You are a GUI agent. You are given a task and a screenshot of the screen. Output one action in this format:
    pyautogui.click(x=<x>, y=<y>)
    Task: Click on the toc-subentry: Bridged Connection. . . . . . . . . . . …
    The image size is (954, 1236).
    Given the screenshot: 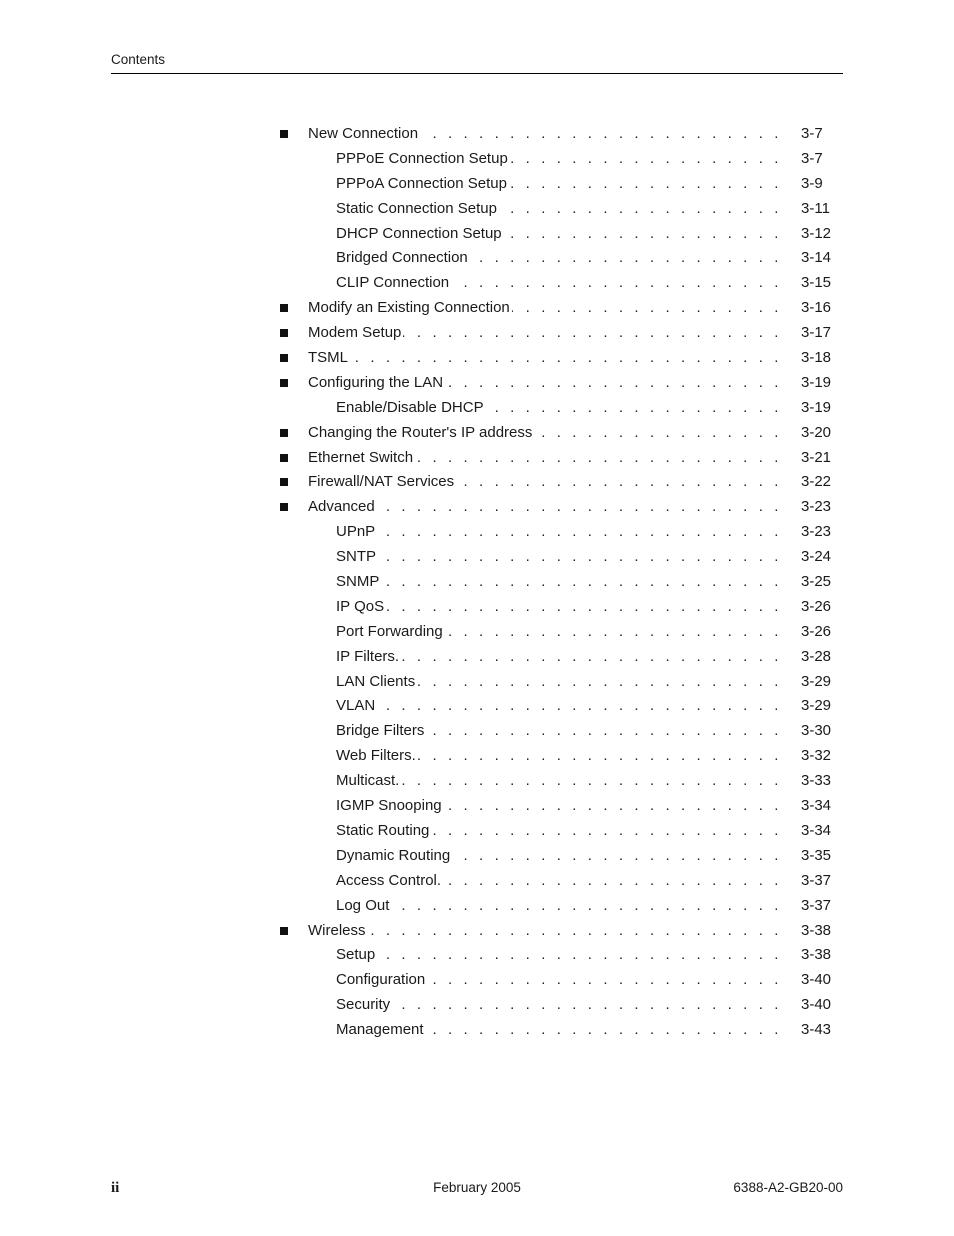 What is the action you would take?
    pyautogui.click(x=556, y=260)
    